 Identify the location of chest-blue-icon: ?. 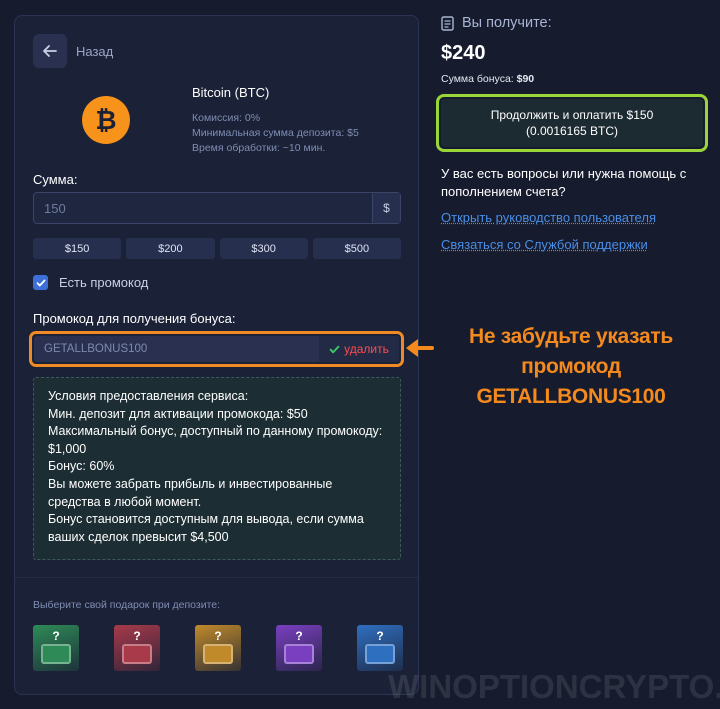
(380, 648).